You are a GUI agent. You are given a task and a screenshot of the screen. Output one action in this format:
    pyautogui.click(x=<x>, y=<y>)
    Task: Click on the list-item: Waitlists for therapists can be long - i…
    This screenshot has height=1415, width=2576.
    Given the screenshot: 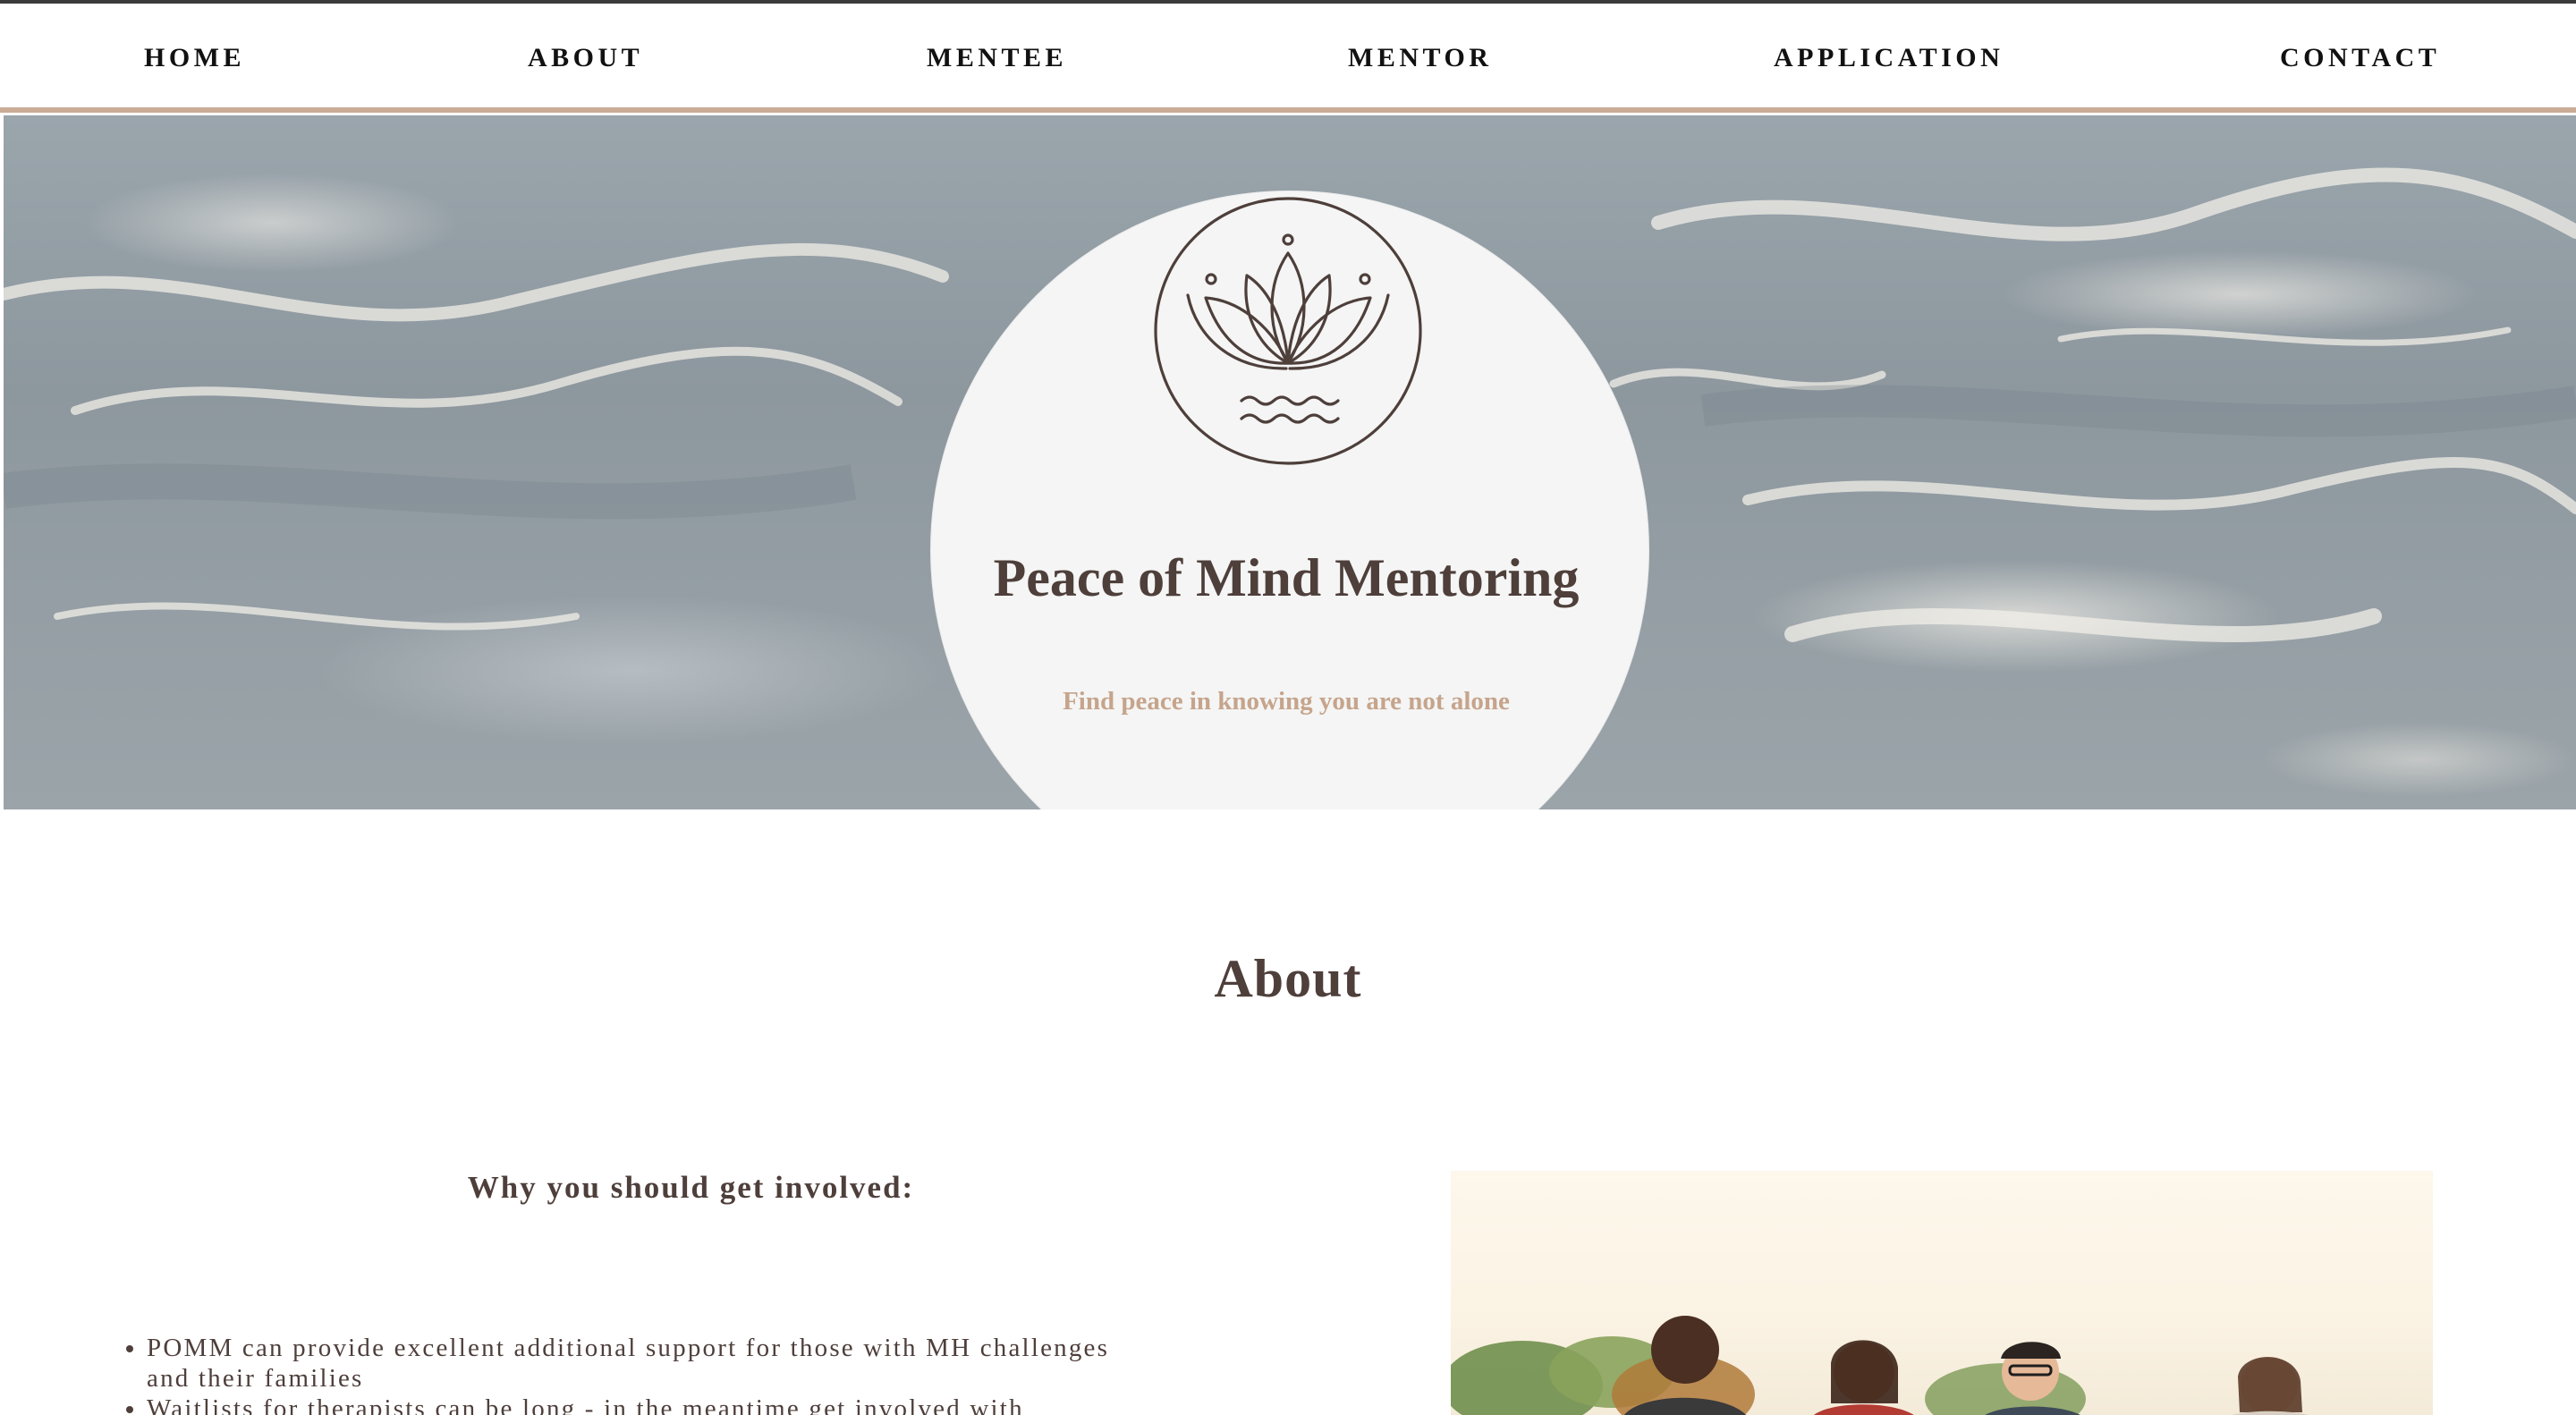 What is the action you would take?
    pyautogui.click(x=646, y=1405)
    